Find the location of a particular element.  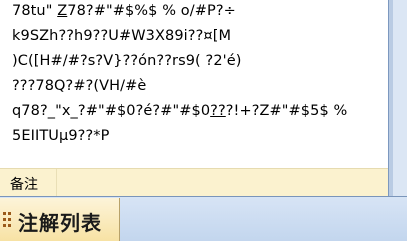

text-line-3: )C([H#/#?s?V}??ón??rs9( ?2'é) is located at coordinates (127, 61).